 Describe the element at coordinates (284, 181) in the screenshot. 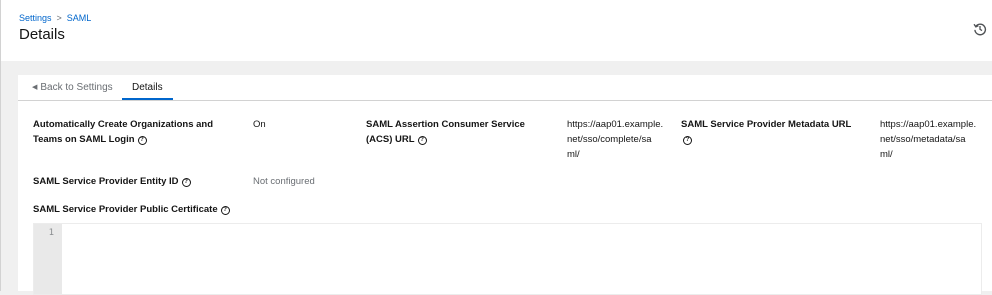

I see `entity-id-value: Not configured` at that location.